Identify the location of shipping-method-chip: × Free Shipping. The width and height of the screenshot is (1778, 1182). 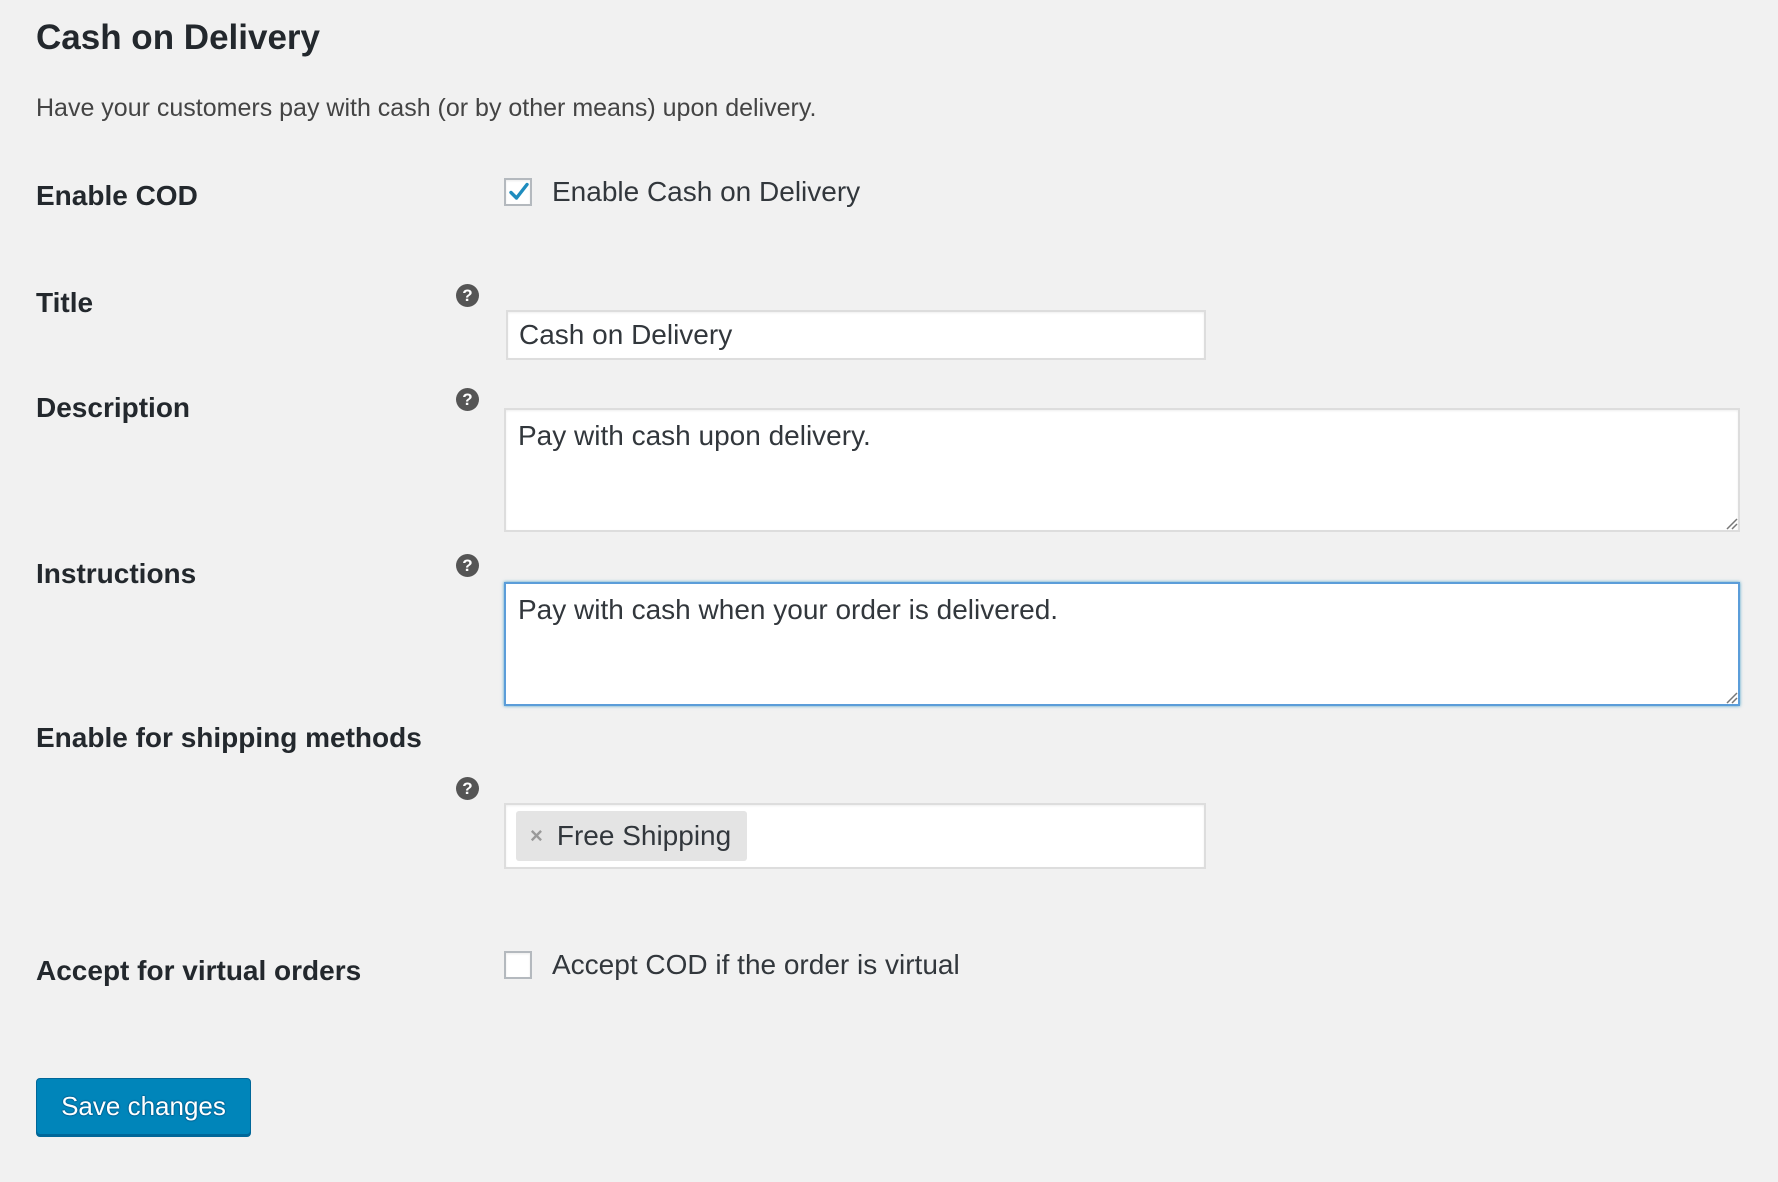
(632, 836).